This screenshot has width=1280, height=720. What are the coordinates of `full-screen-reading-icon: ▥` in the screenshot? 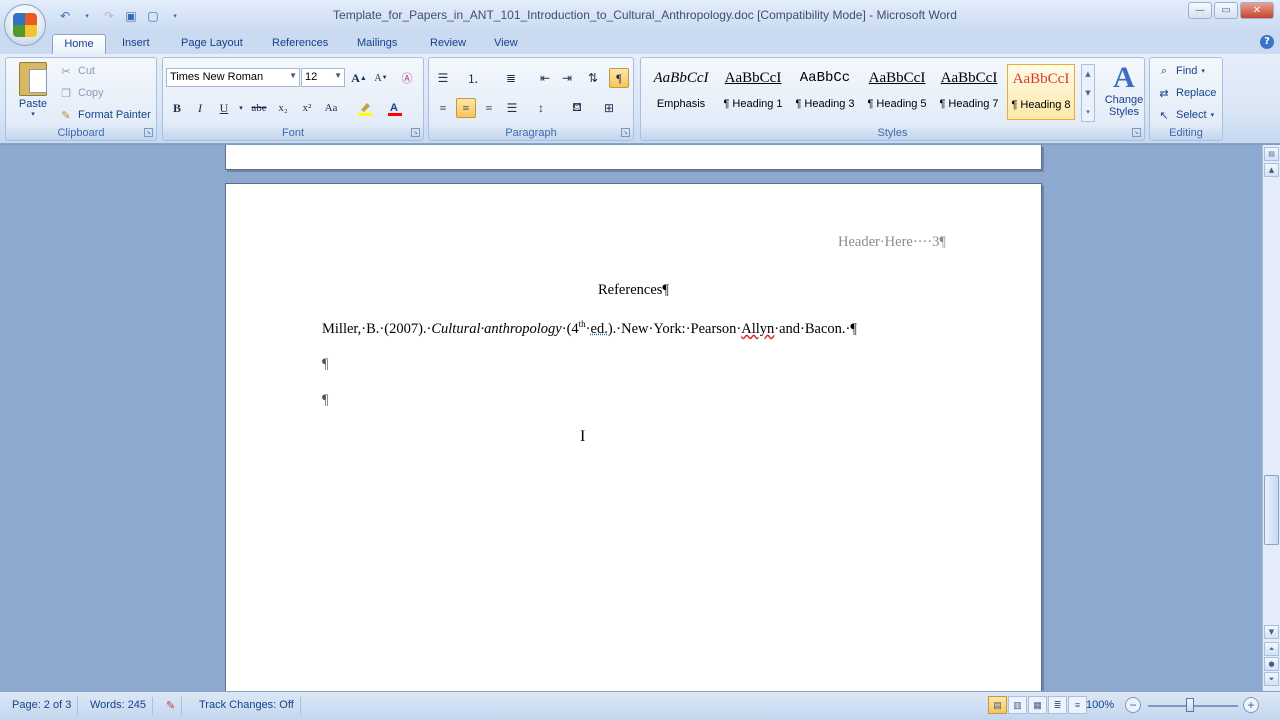 It's located at (1017, 705).